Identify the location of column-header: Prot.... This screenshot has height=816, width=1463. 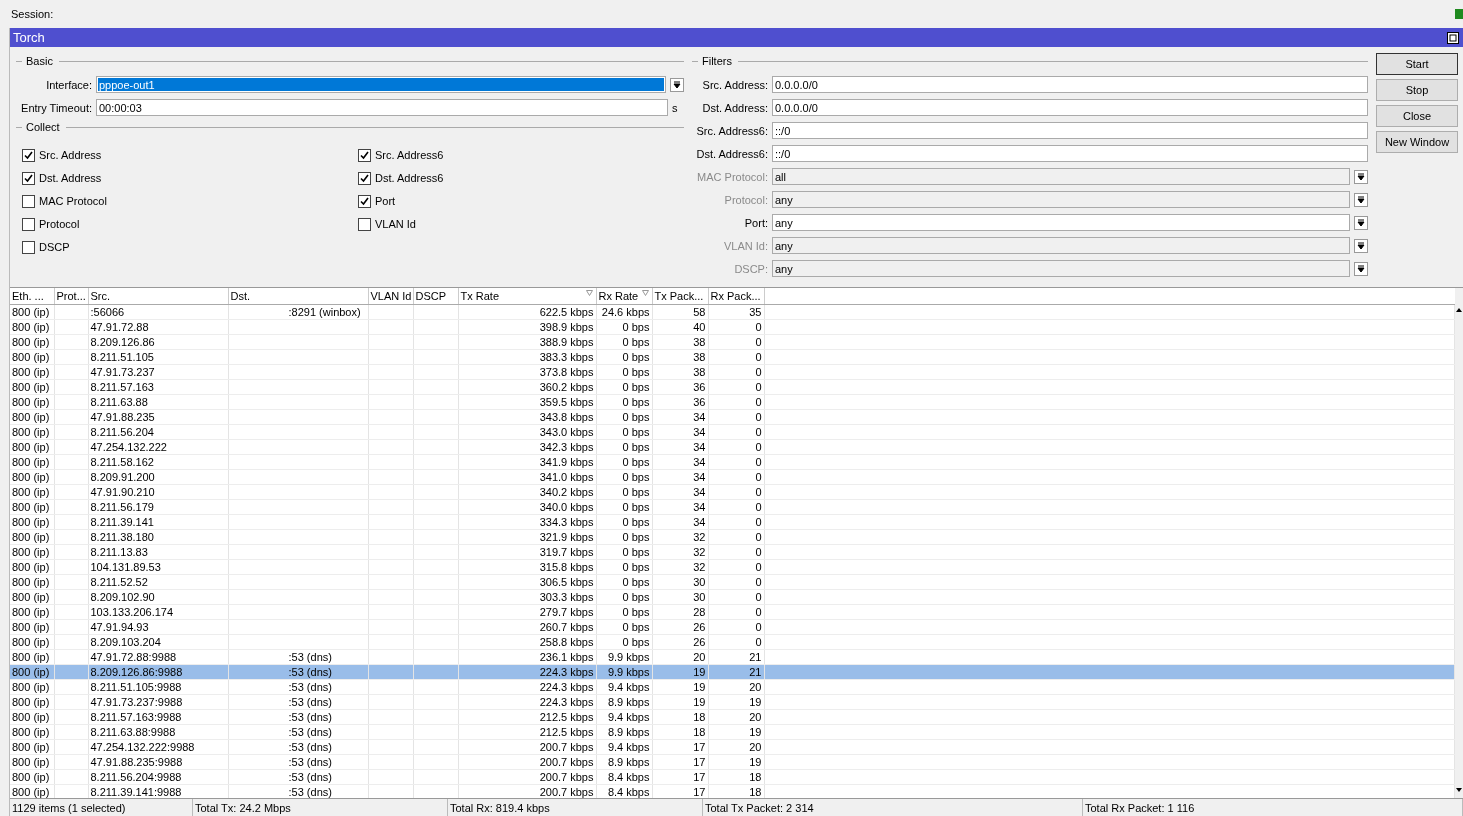
(71, 296).